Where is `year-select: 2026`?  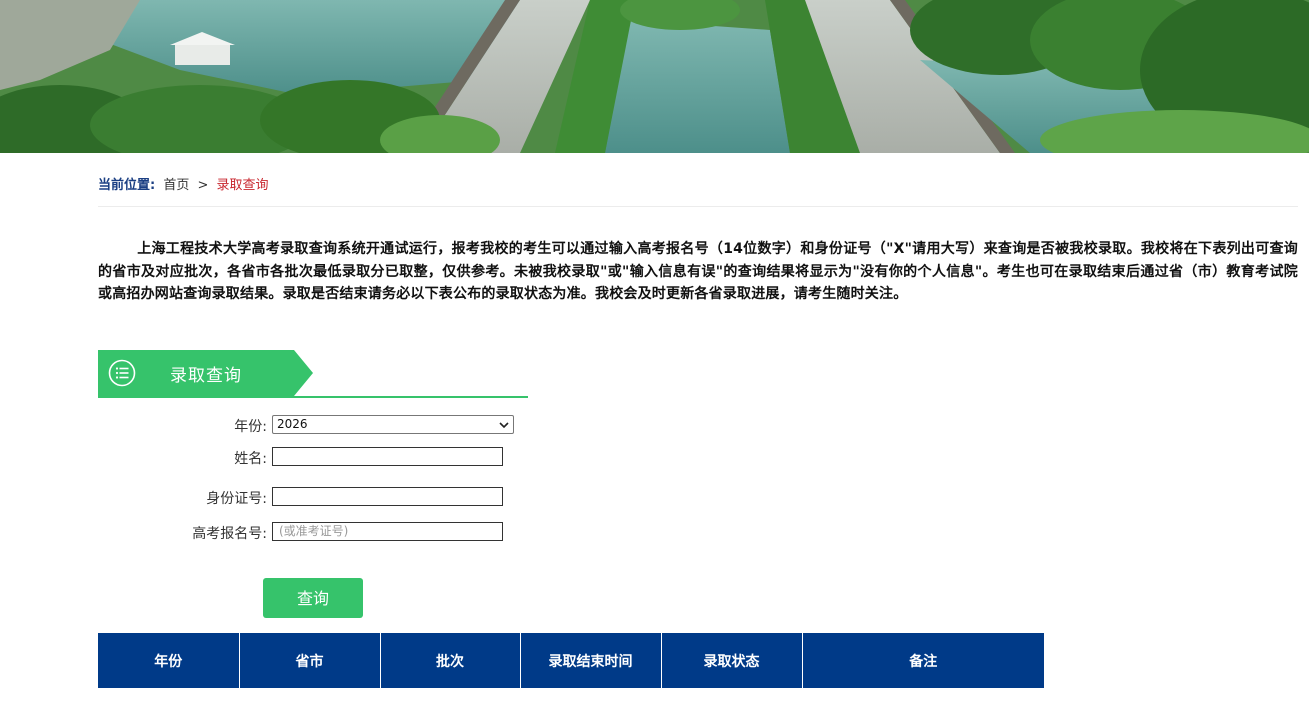
year-select: 2026 is located at coordinates (393, 424).